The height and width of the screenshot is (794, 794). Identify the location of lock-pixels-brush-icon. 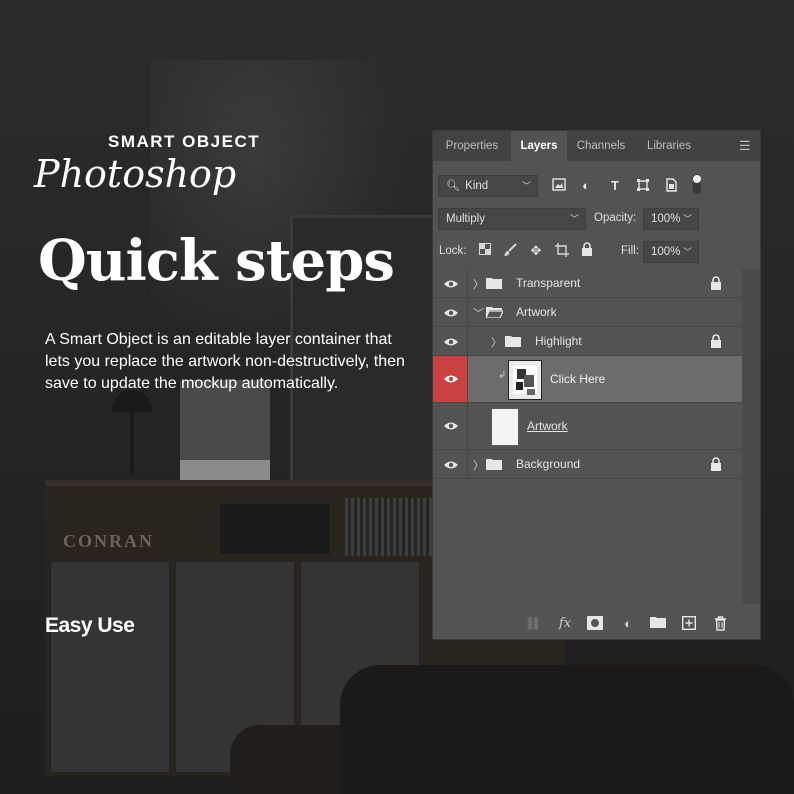
(510, 251).